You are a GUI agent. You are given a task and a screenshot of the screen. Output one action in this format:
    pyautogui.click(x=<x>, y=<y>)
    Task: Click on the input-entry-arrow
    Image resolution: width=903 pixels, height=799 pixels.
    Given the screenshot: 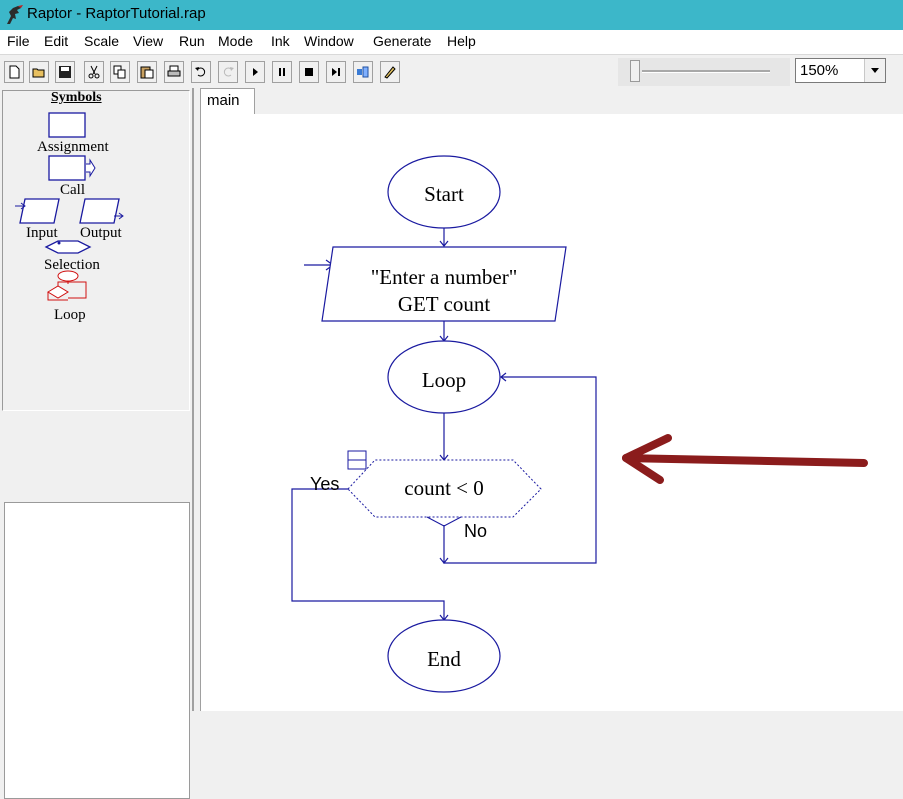 What is the action you would take?
    pyautogui.click(x=319, y=265)
    